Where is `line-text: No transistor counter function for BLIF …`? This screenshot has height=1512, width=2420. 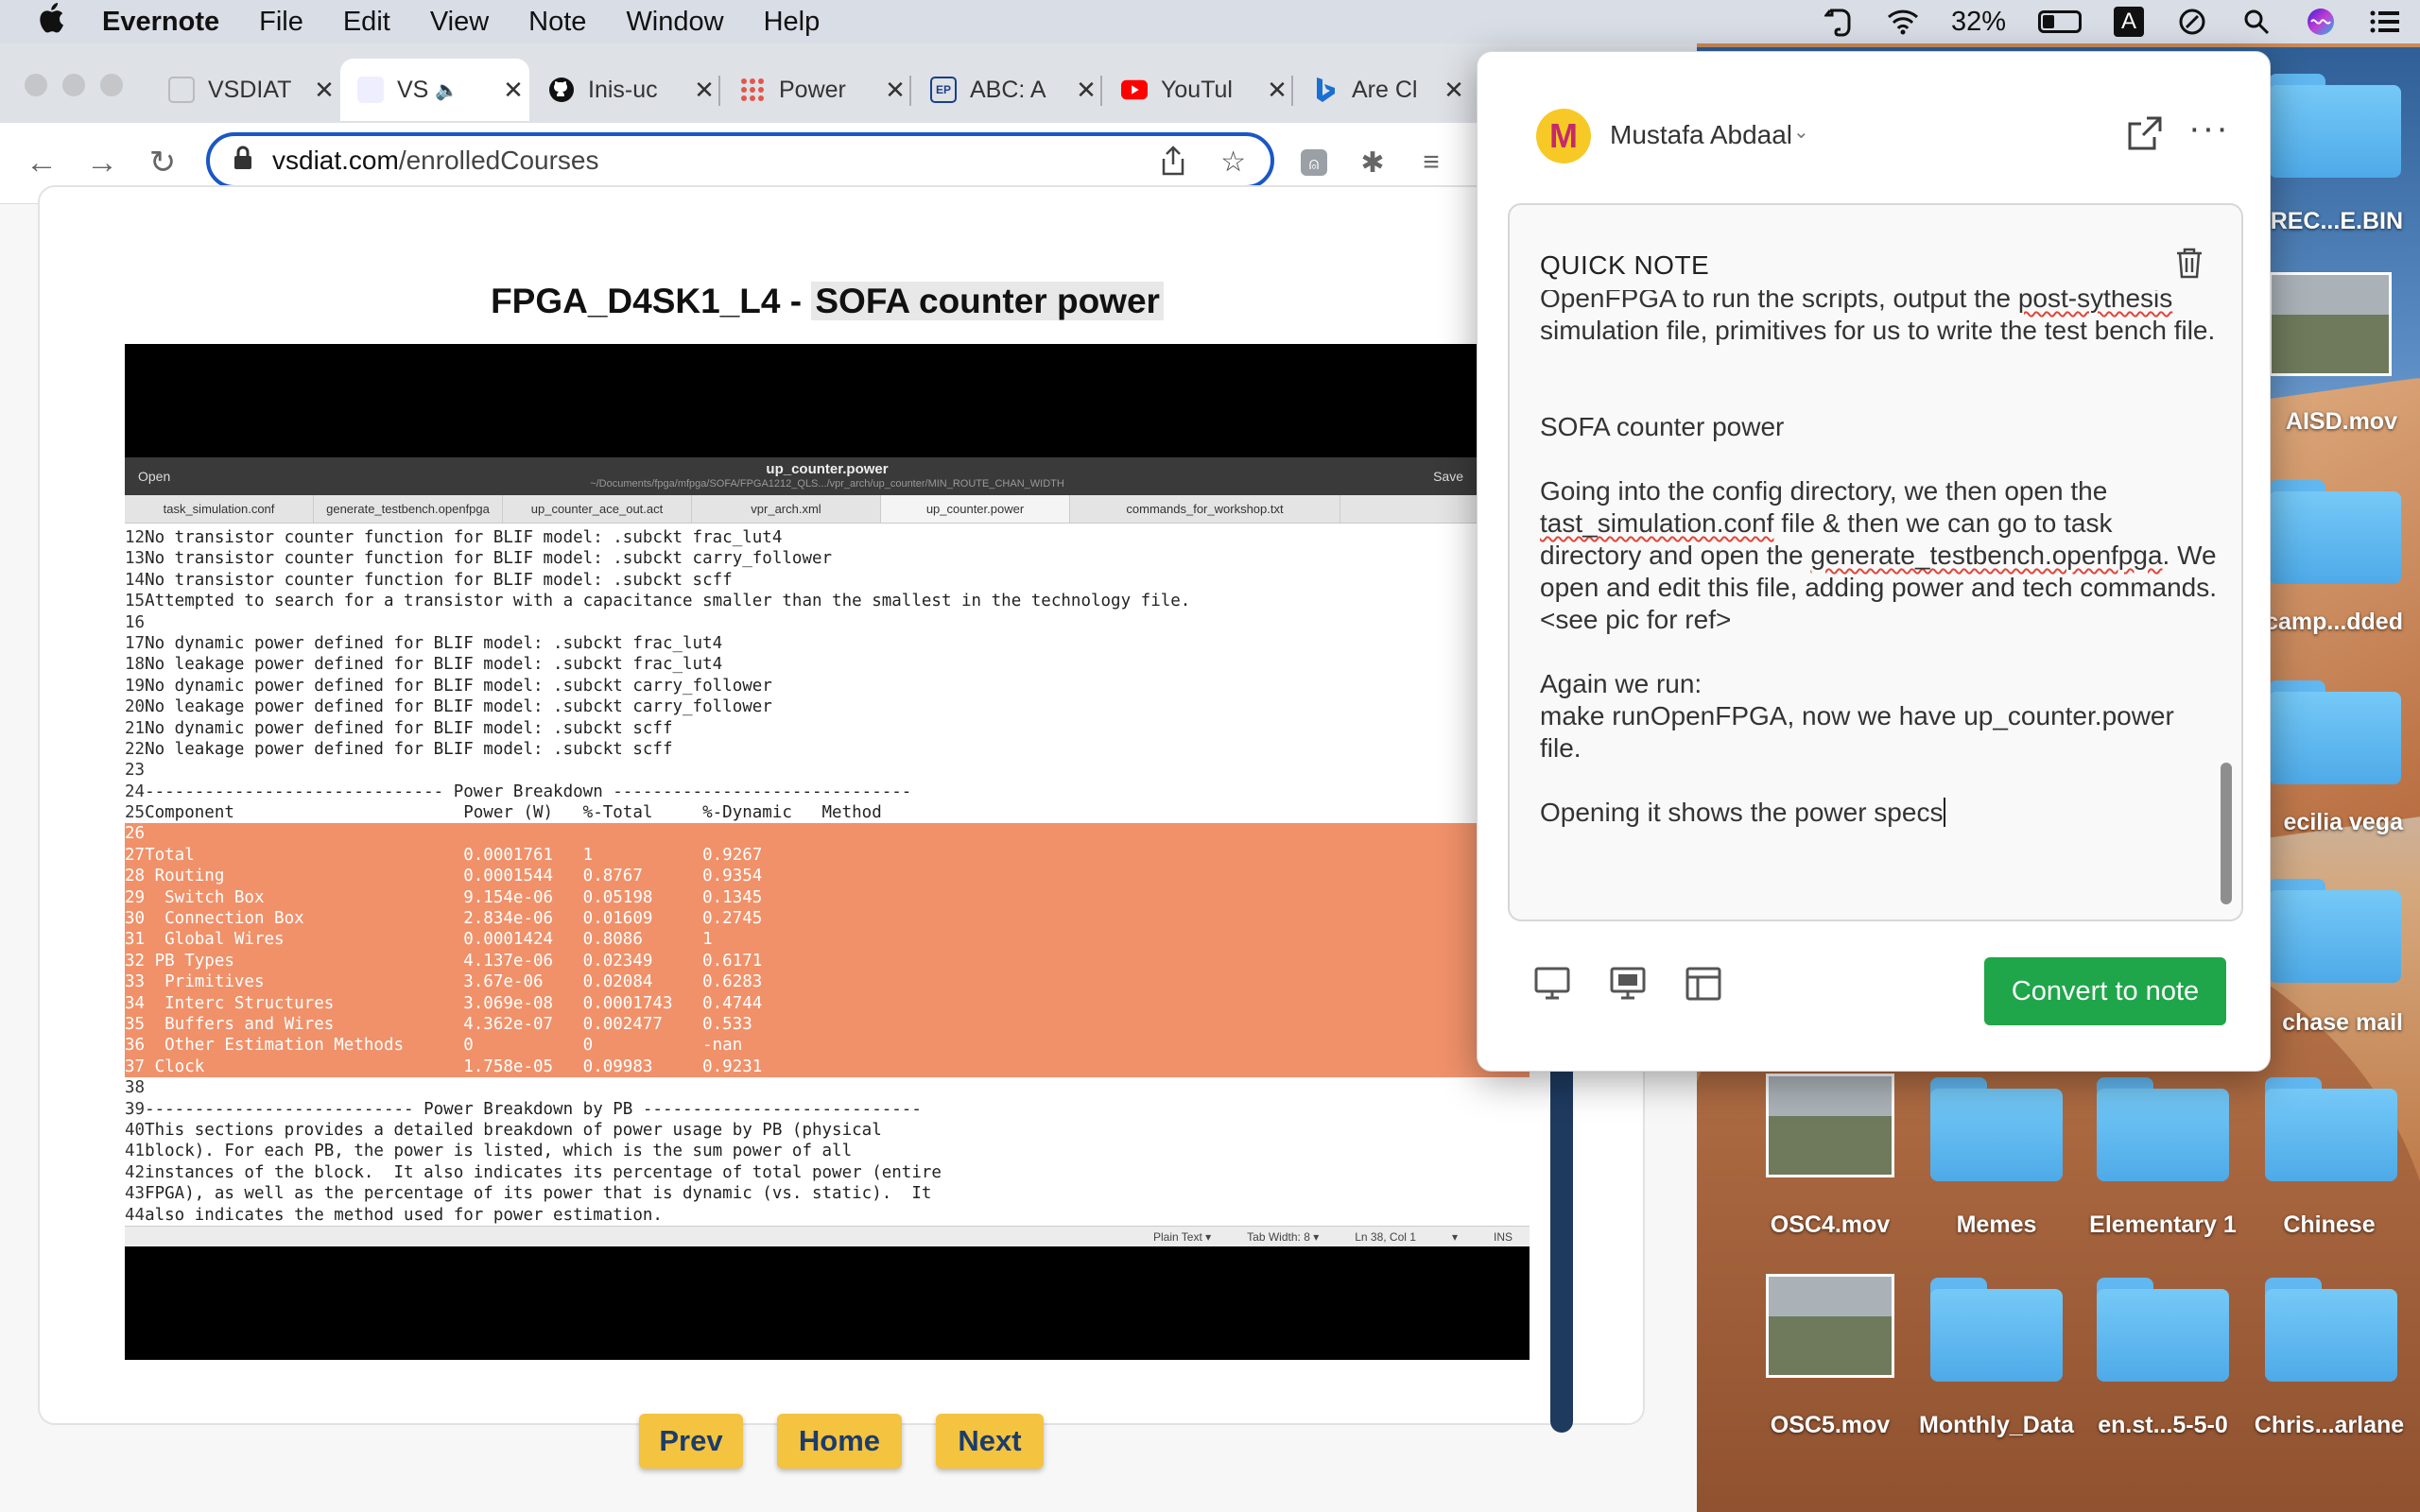 line-text: No transistor counter function for BLIF … is located at coordinates (464, 537).